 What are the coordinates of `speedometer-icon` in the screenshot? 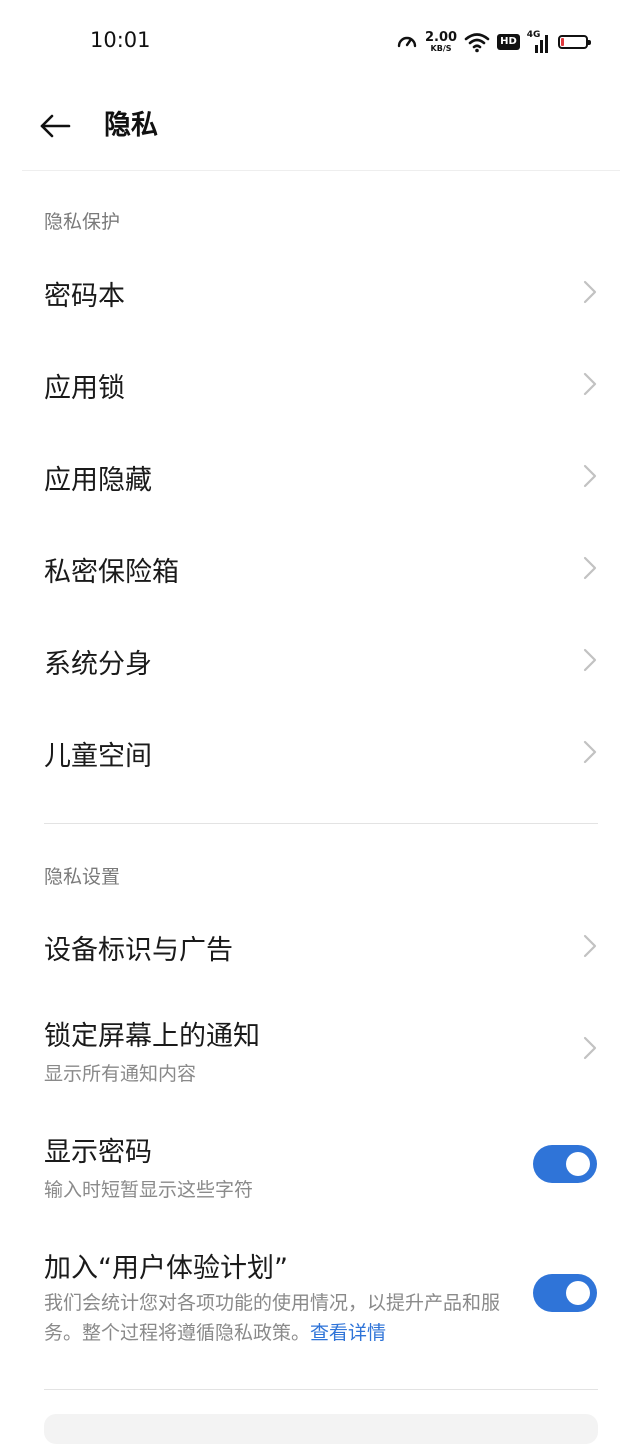 It's located at (407, 42).